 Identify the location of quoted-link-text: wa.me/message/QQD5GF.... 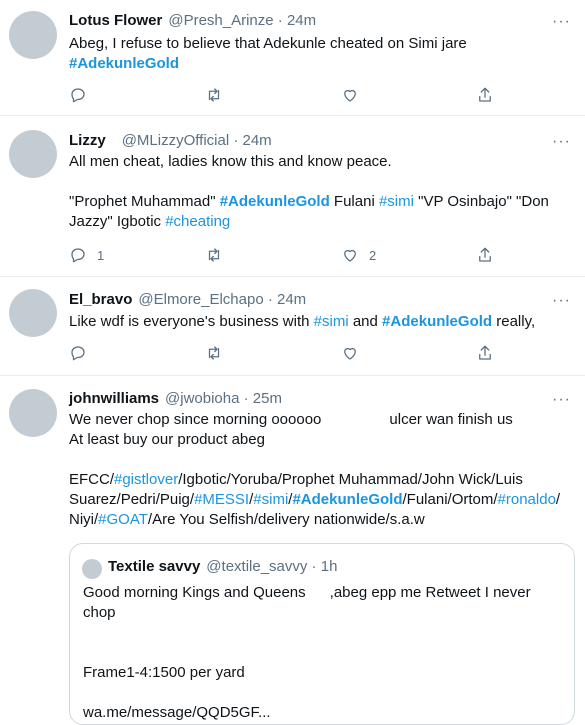
(177, 712).